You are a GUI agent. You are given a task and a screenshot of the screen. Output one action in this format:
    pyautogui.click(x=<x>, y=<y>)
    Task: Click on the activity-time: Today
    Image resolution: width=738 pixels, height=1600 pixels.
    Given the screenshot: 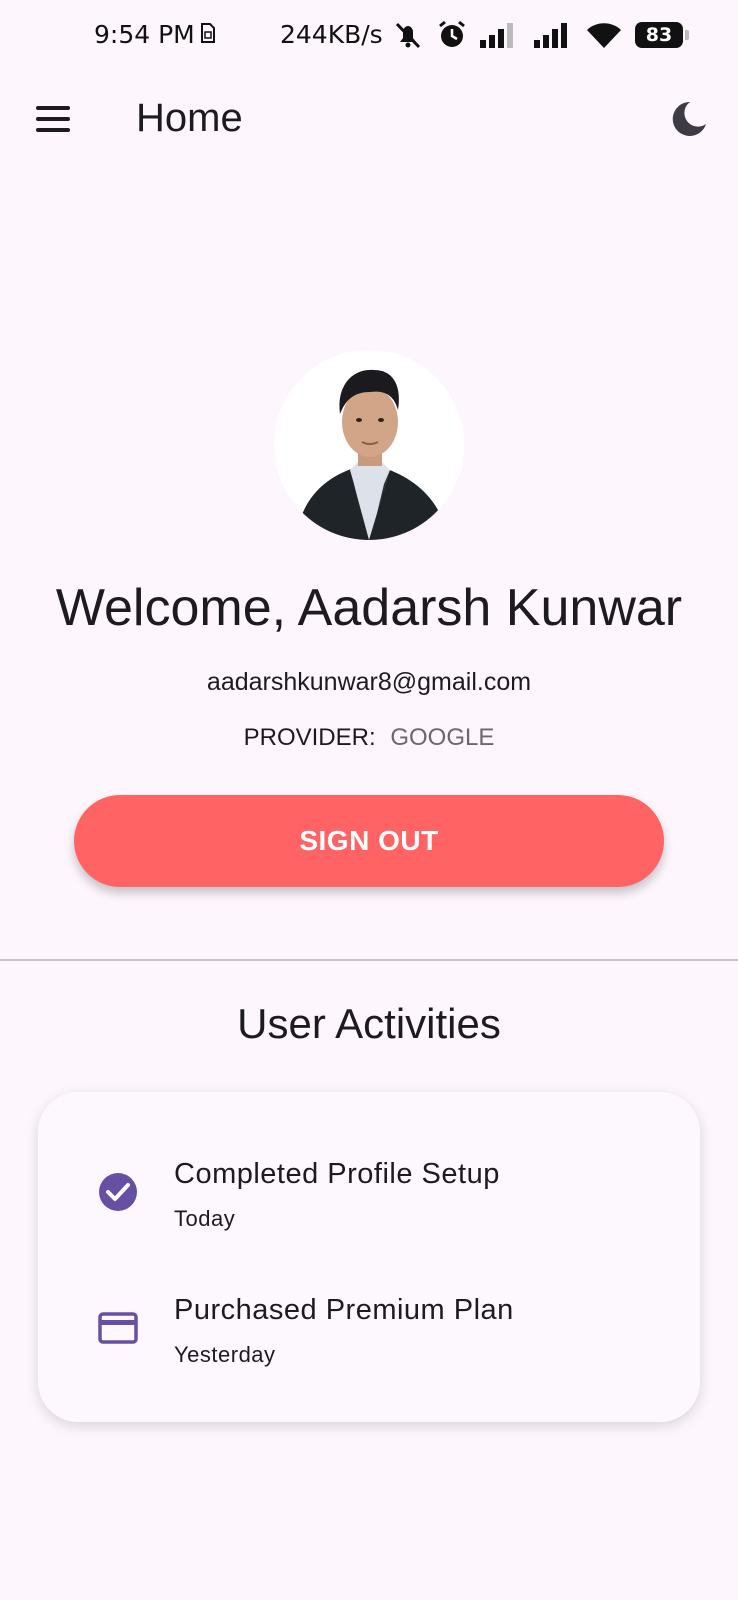 What is the action you would take?
    pyautogui.click(x=205, y=1218)
    